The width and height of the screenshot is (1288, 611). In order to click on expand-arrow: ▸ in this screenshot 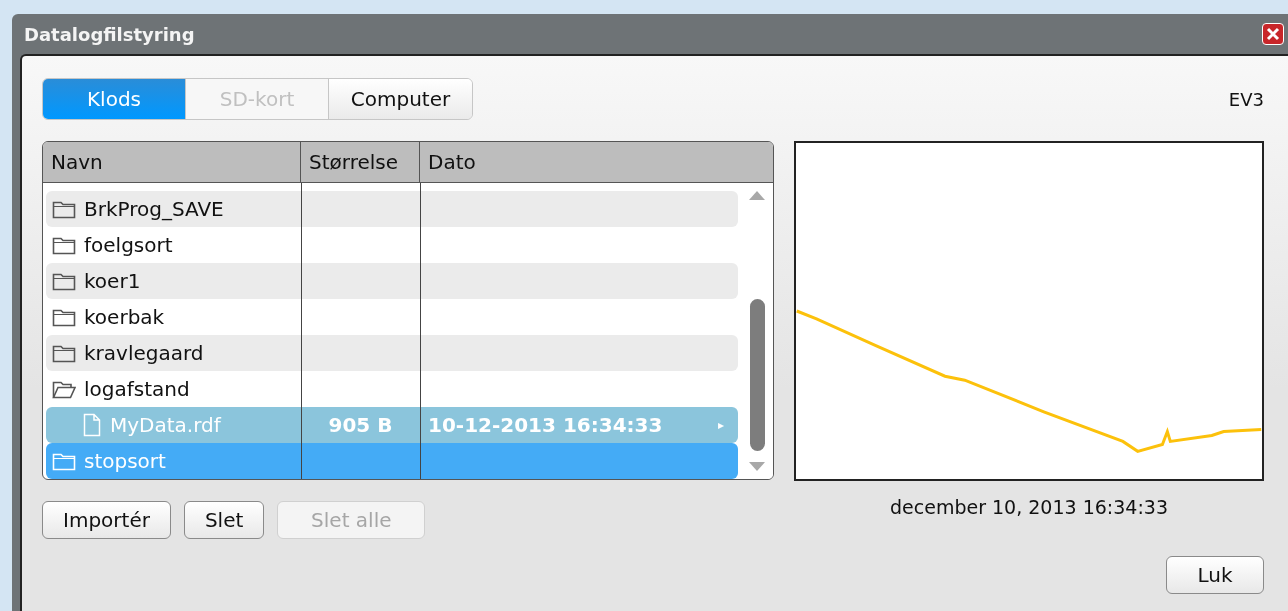, I will do `click(722, 425)`.